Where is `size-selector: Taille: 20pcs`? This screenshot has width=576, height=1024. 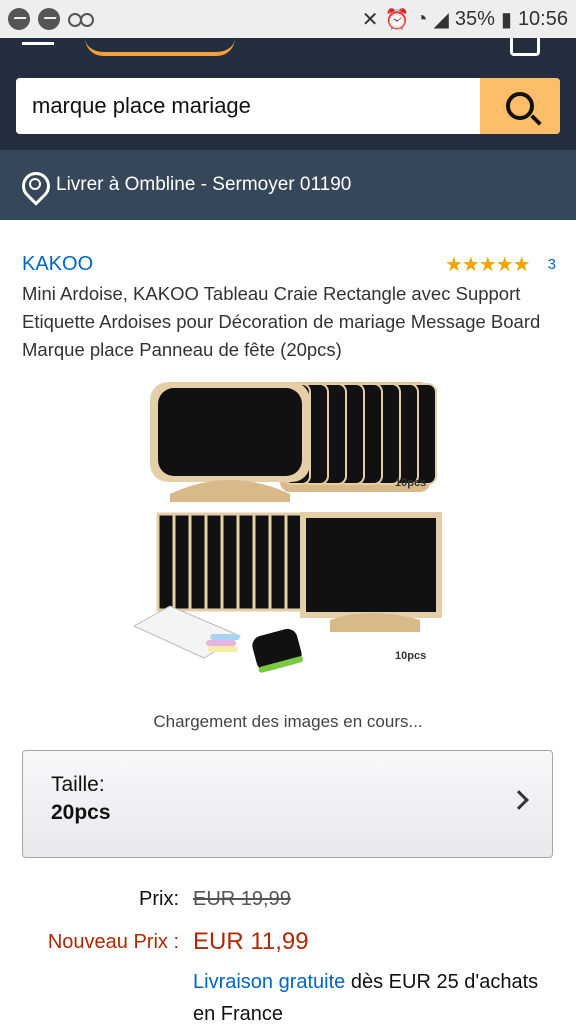 size-selector: Taille: 20pcs is located at coordinates (287, 804).